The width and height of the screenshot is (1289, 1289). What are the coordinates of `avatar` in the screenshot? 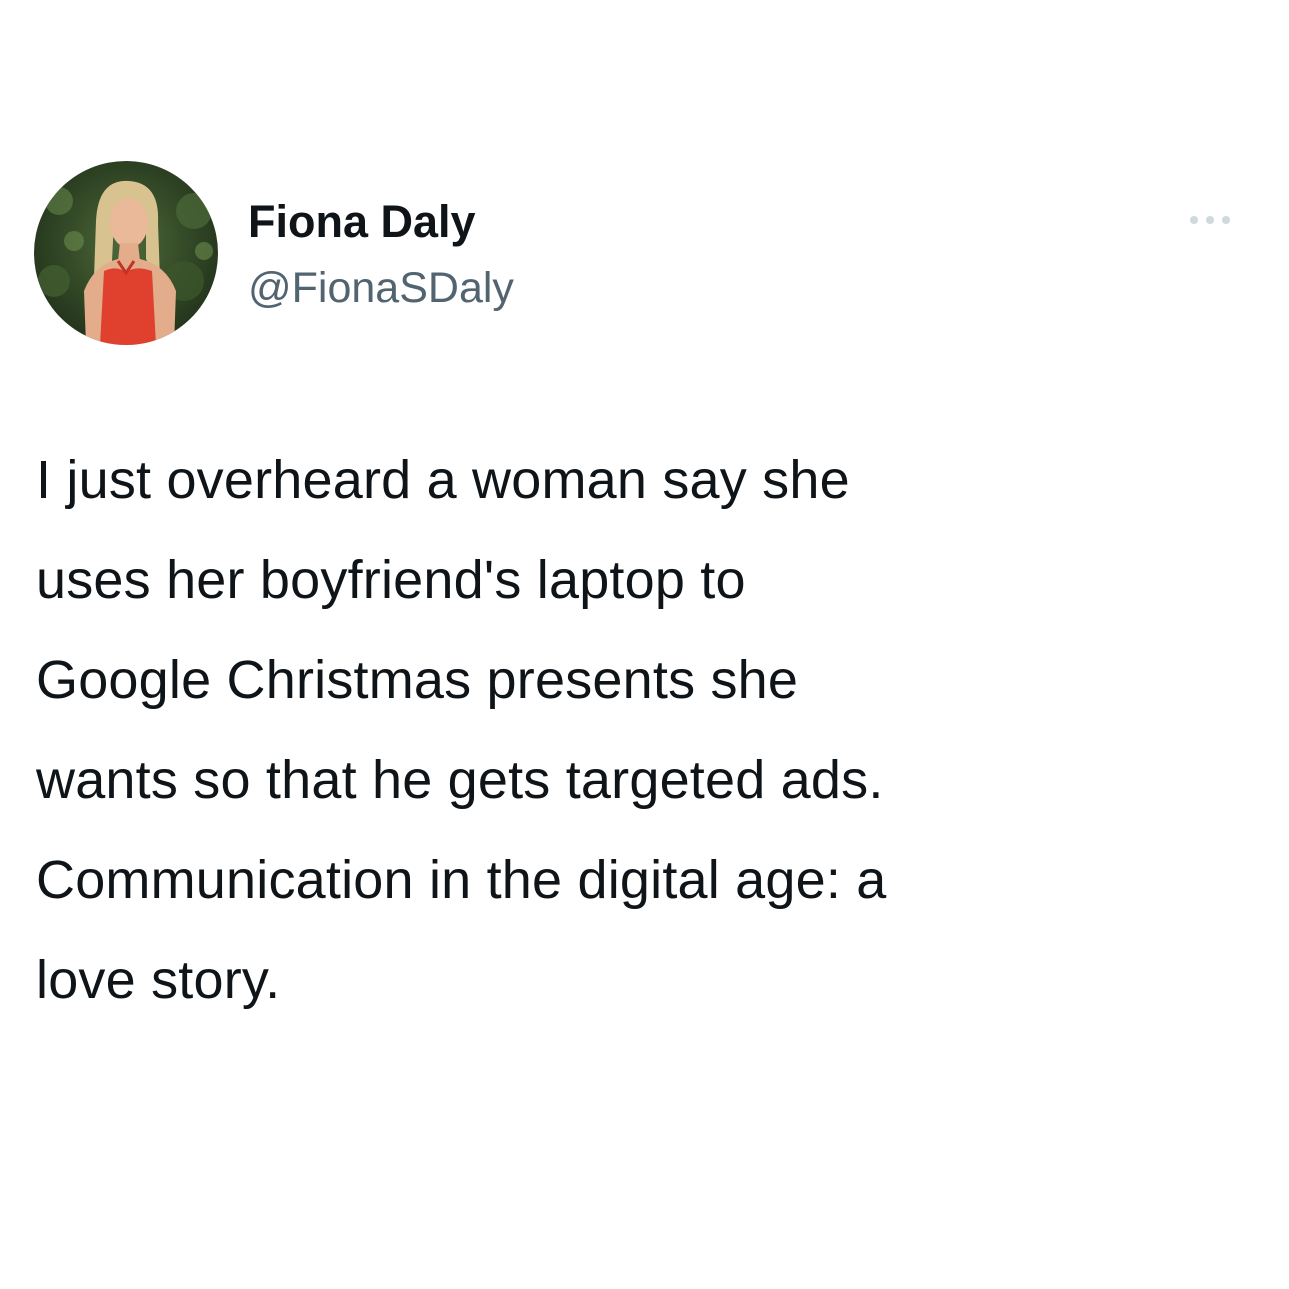 It's located at (126, 253).